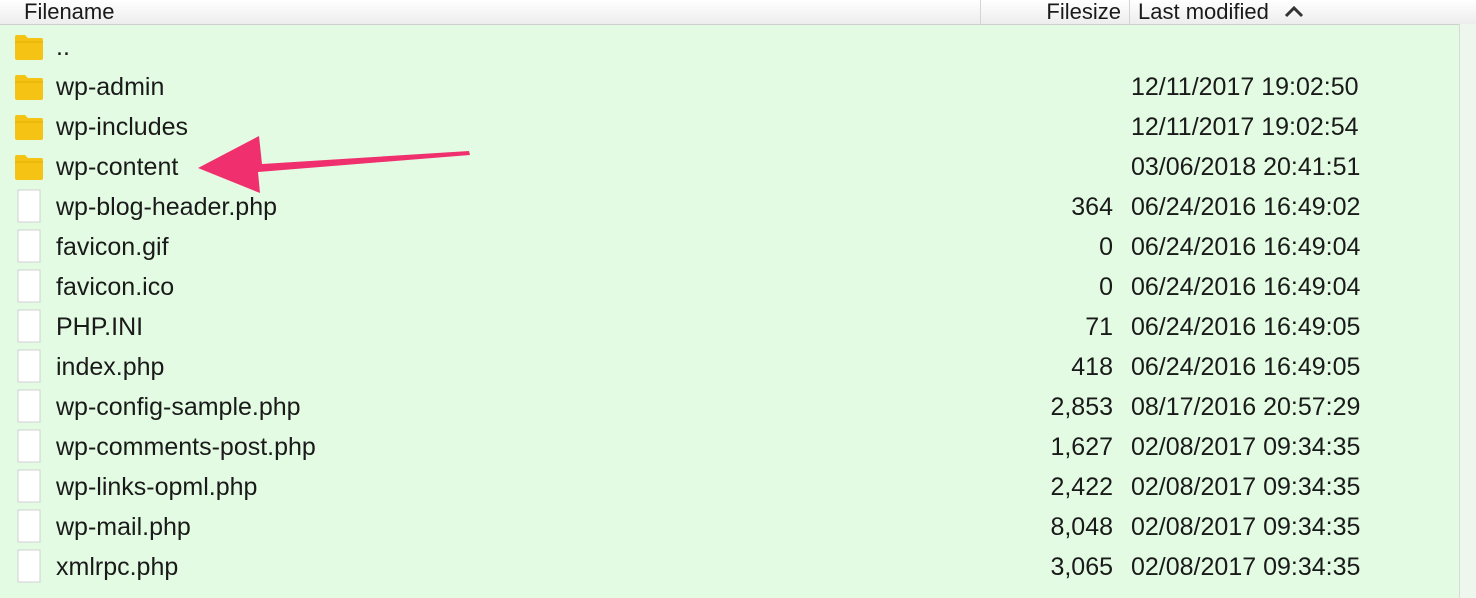  Describe the element at coordinates (100, 327) in the screenshot. I see `file-name: PHP.INI` at that location.